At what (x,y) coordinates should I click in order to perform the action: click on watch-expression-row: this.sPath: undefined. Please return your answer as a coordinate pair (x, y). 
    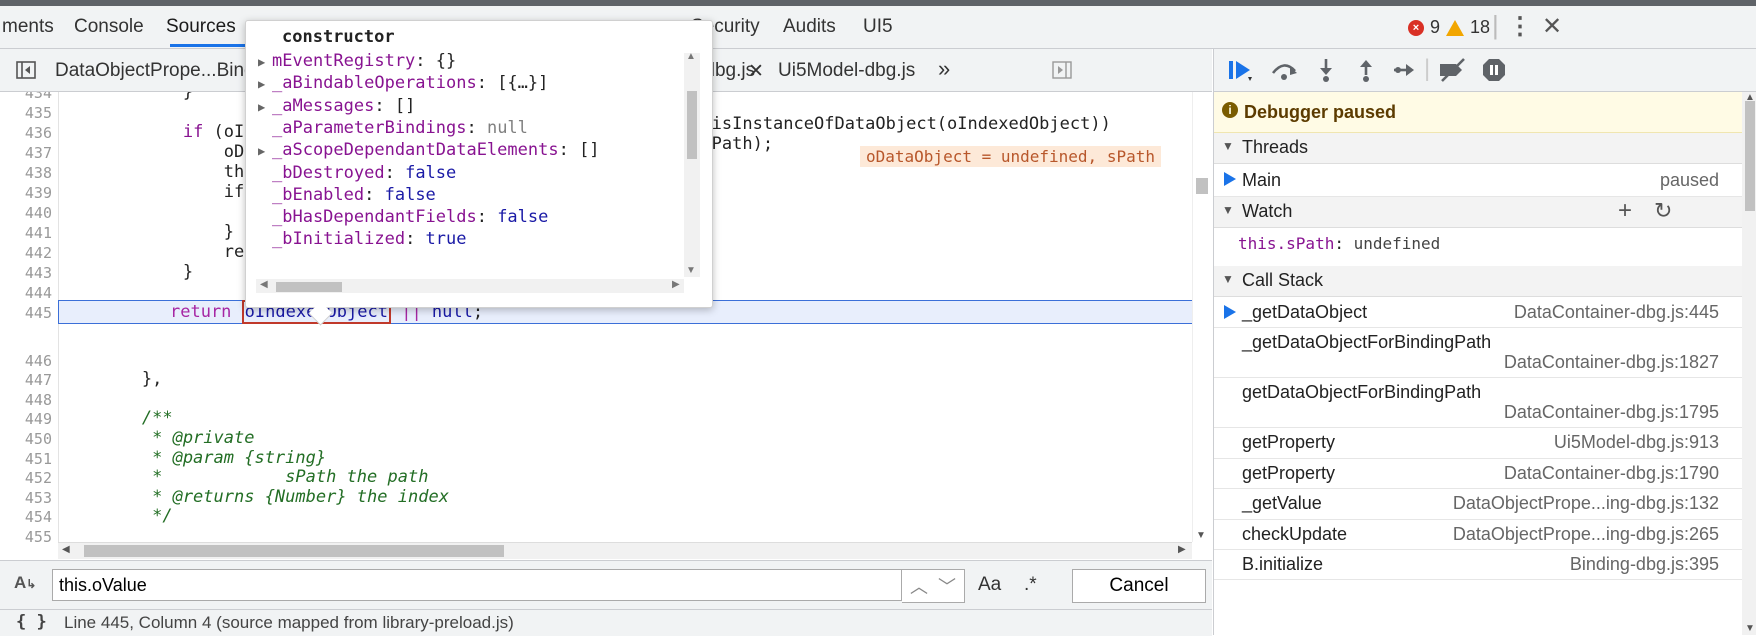
    Looking at the image, I should click on (1485, 247).